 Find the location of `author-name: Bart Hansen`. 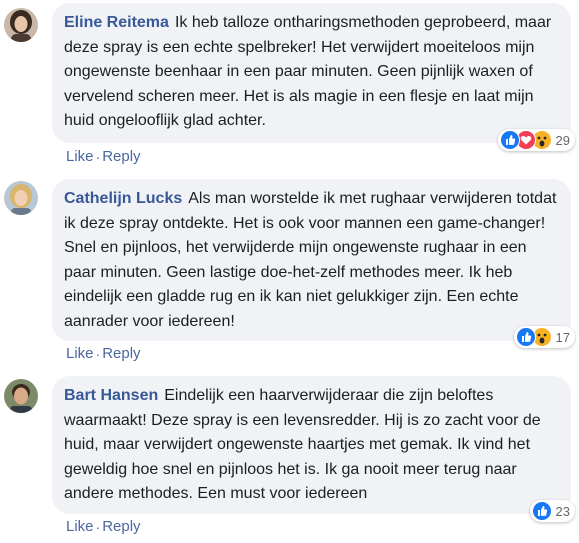

author-name: Bart Hansen is located at coordinates (111, 395).